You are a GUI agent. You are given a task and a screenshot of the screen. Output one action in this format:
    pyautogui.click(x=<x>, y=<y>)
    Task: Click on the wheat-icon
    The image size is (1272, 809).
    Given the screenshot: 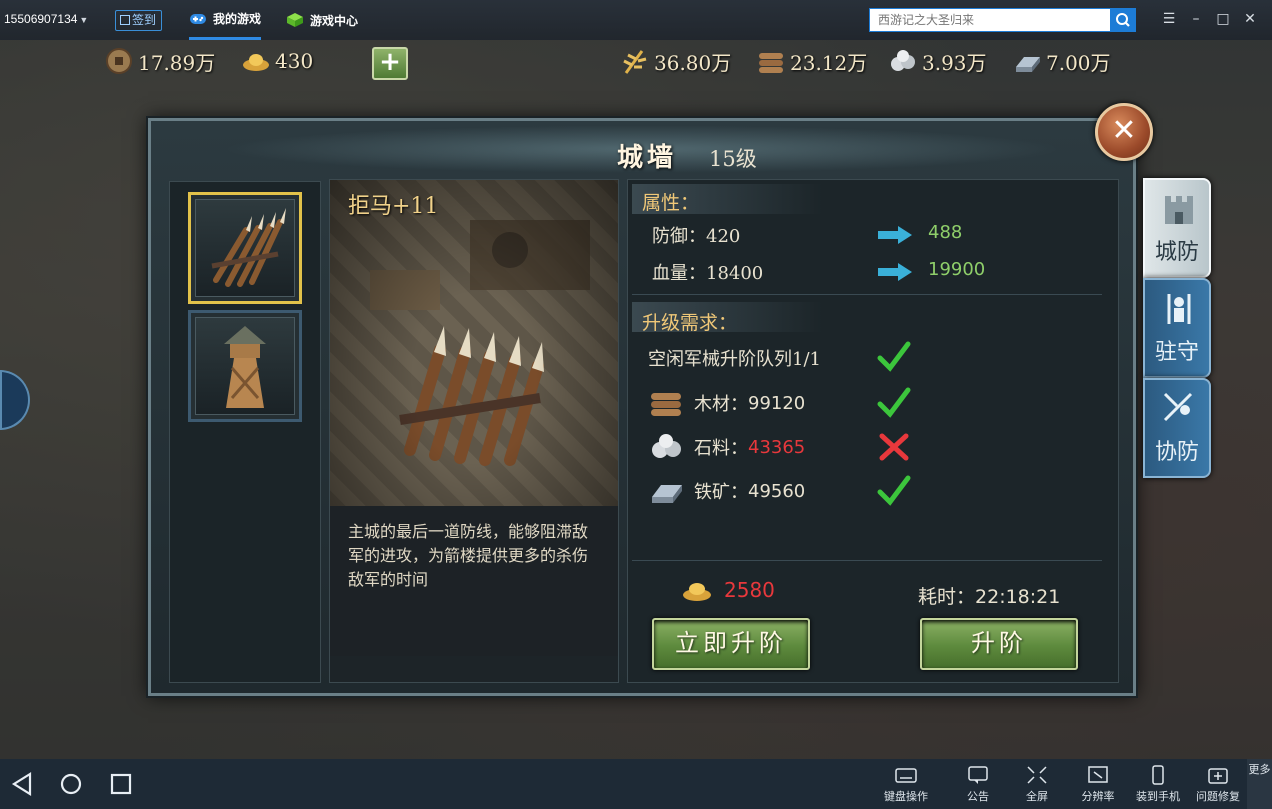 What is the action you would take?
    pyautogui.click(x=635, y=62)
    